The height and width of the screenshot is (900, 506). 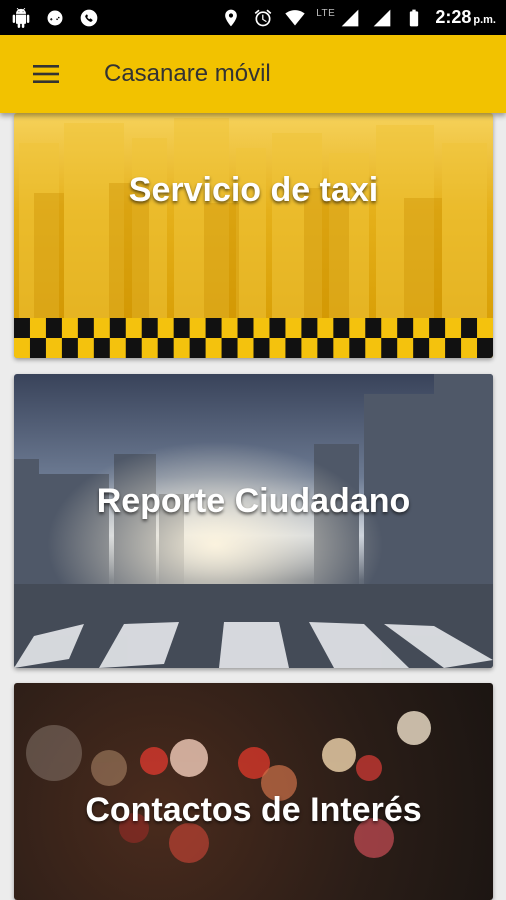 I want to click on battery-icon, so click(x=414, y=18).